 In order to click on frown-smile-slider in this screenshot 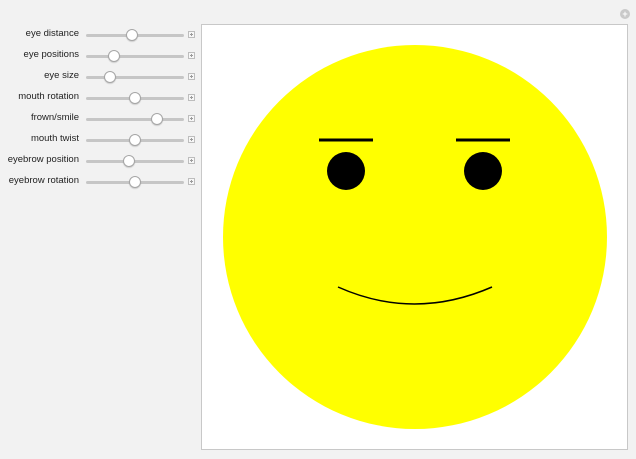, I will do `click(135, 119)`.